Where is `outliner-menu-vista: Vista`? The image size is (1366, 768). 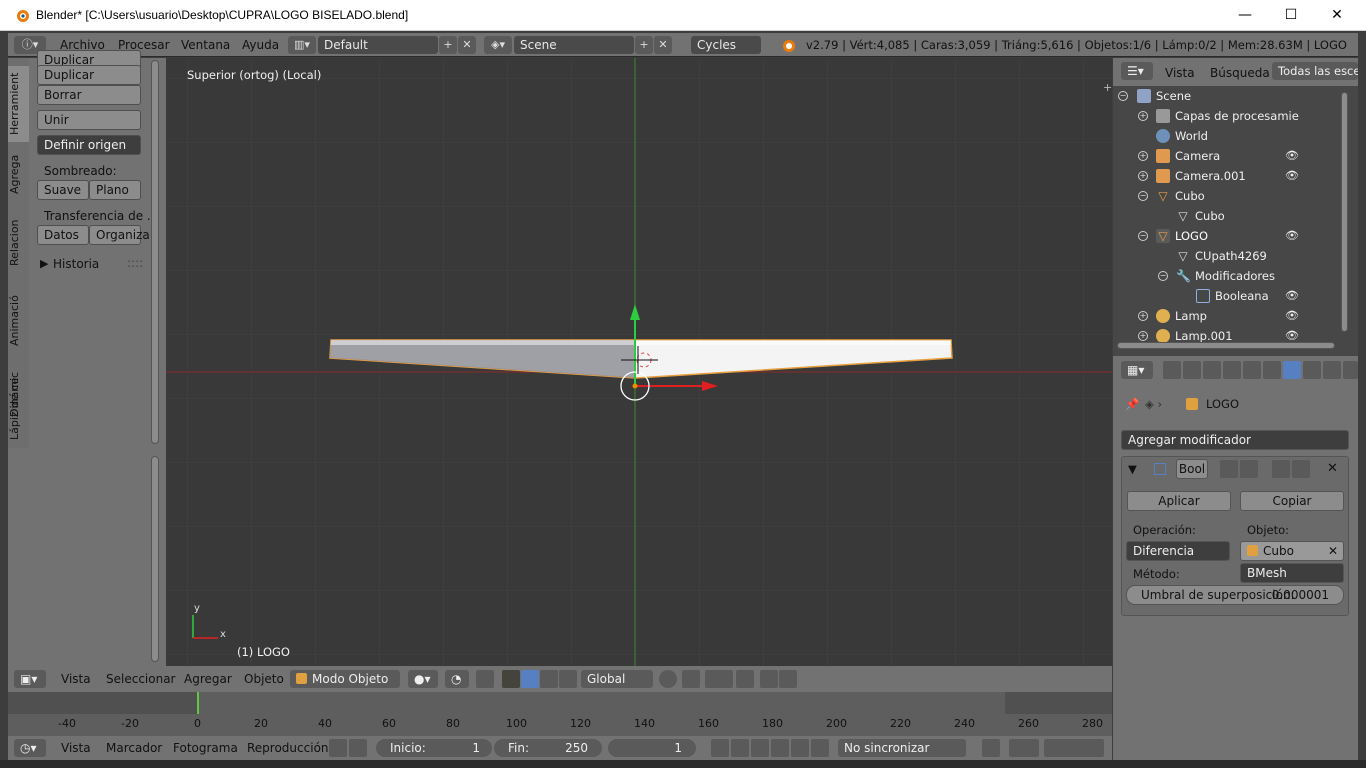 outliner-menu-vista: Vista is located at coordinates (1180, 73).